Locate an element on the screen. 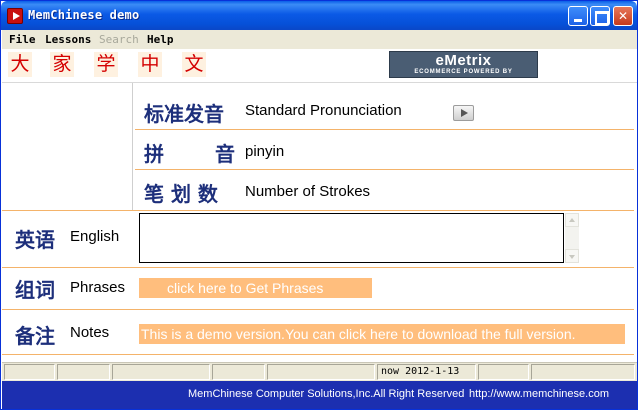 The height and width of the screenshot is (410, 638). title-char-3: 学 is located at coordinates (106, 64).